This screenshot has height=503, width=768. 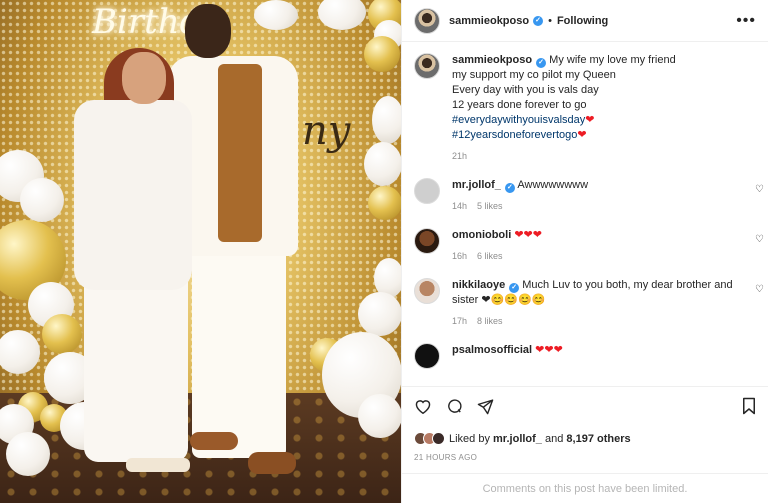 I want to click on more-horizontal-icon: •••, so click(x=746, y=21).